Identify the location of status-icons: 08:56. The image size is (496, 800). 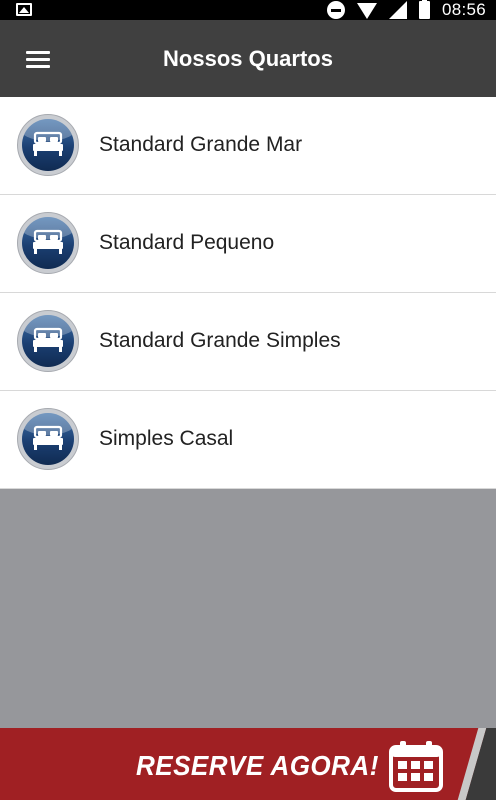
(406, 10).